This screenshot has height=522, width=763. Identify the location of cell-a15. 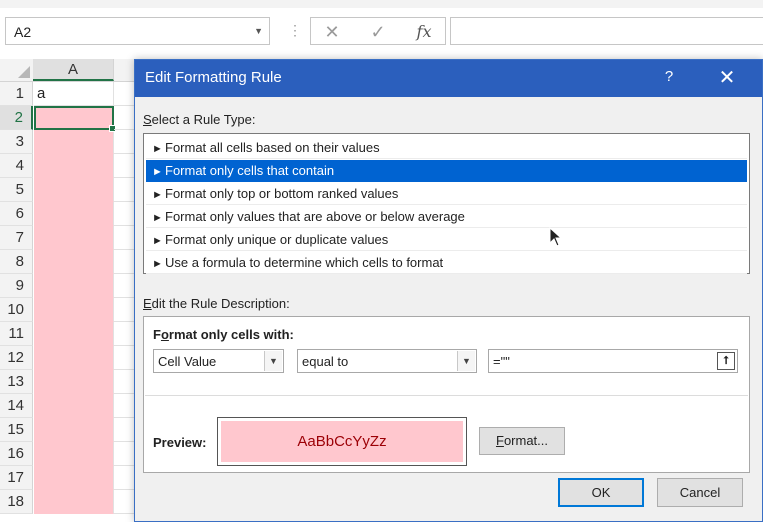
(74, 430).